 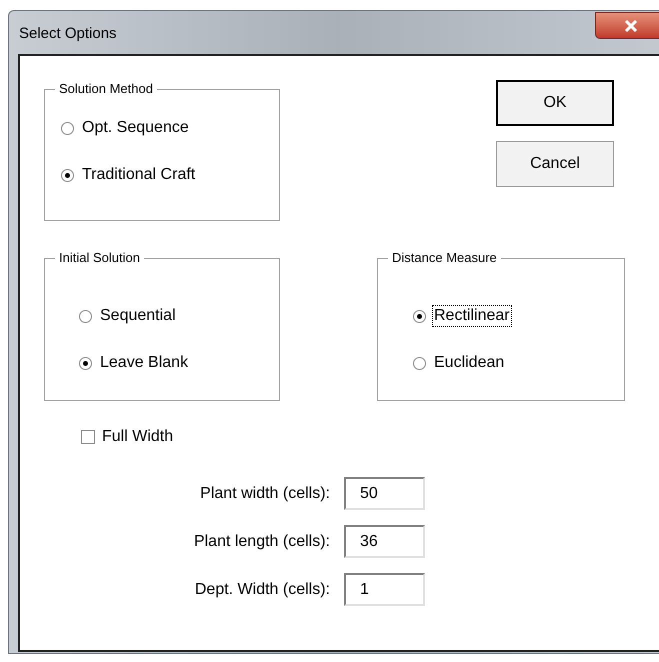 What do you see at coordinates (144, 363) in the screenshot?
I see `radio-label: Leave Blank` at bounding box center [144, 363].